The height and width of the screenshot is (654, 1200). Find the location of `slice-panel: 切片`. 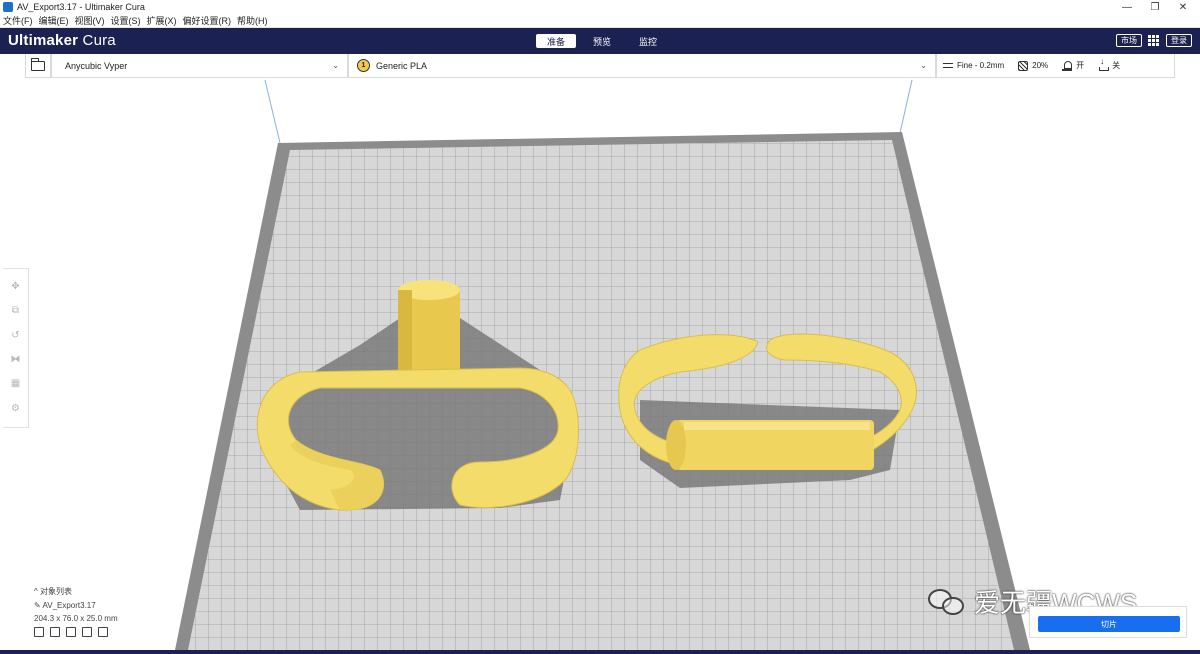

slice-panel: 切片 is located at coordinates (1108, 622).